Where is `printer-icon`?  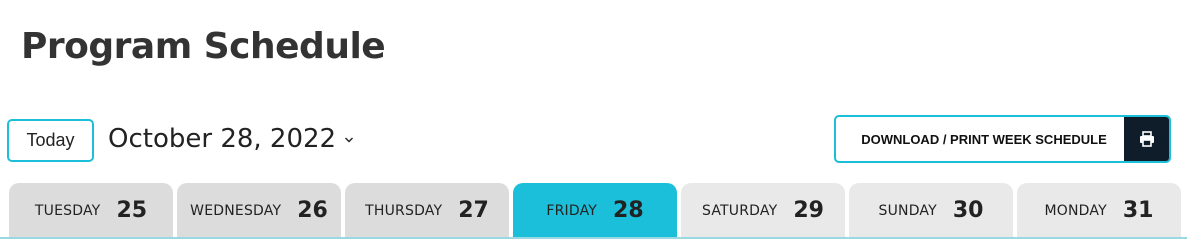
printer-icon is located at coordinates (1146, 139).